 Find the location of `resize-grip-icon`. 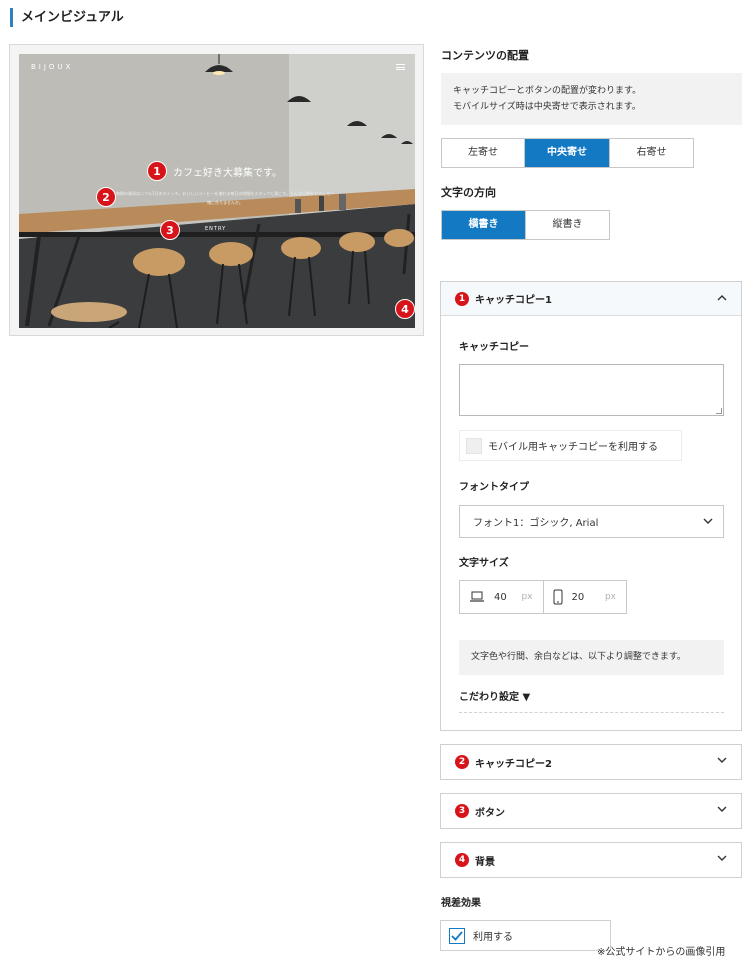

resize-grip-icon is located at coordinates (719, 411).